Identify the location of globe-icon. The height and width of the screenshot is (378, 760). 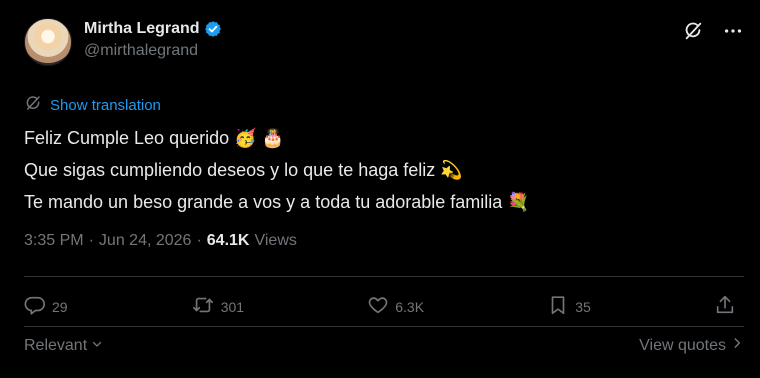
(33, 105).